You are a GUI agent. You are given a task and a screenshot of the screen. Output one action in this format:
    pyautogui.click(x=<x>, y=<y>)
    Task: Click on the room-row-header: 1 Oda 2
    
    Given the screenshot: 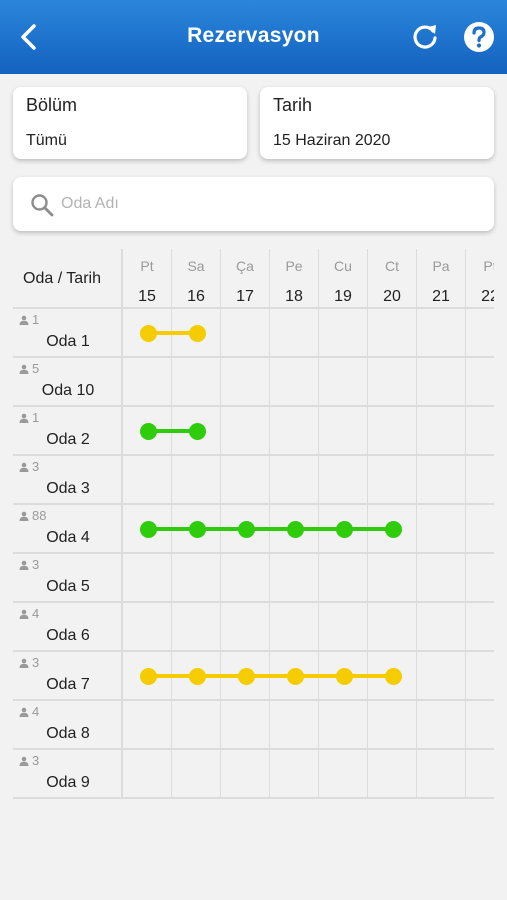 What is the action you would take?
    pyautogui.click(x=68, y=431)
    